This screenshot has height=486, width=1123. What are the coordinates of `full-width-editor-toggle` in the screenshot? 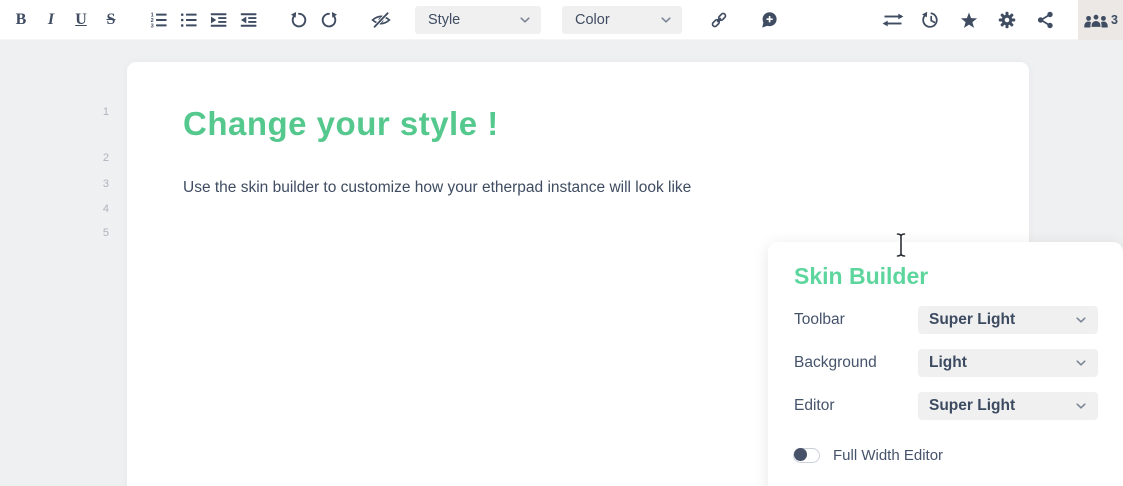 It's located at (806, 455).